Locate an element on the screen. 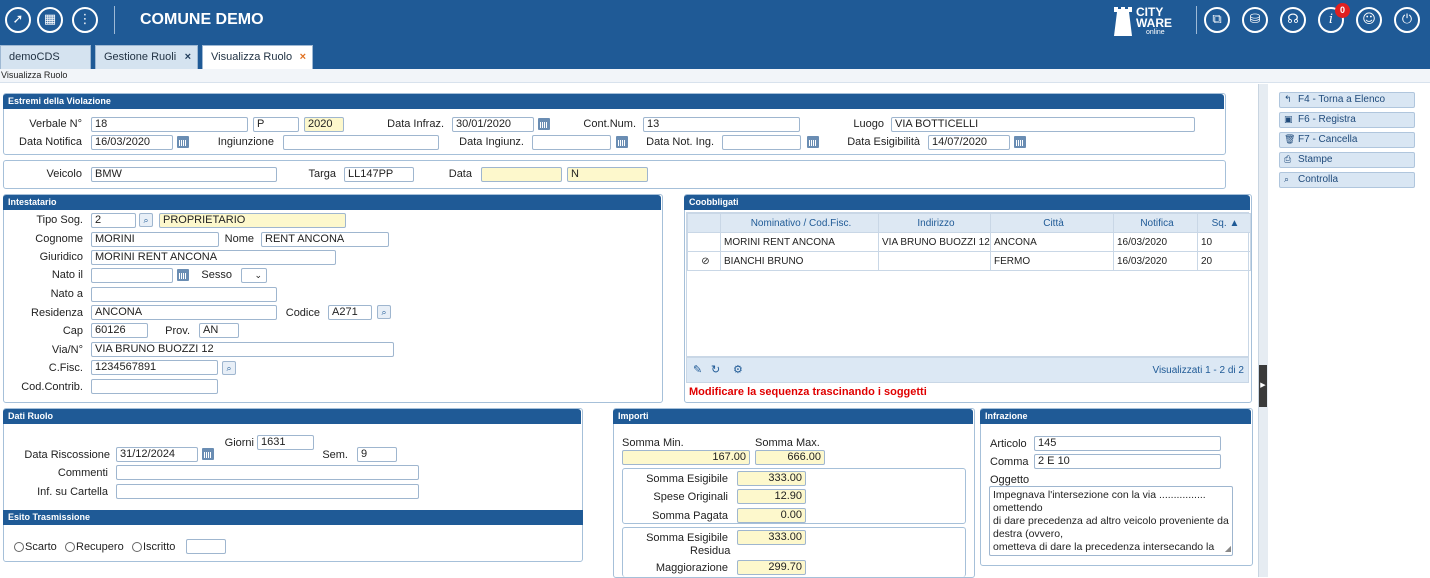  verbale-field: 18 is located at coordinates (169, 124).